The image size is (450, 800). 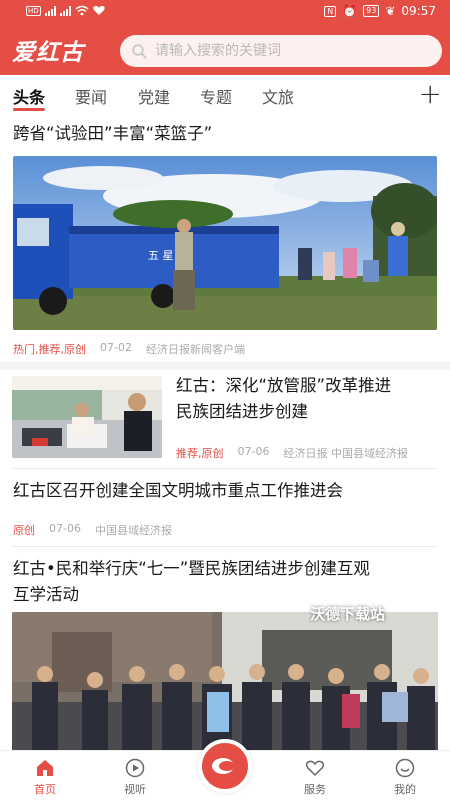 What do you see at coordinates (116, 347) in the screenshot?
I see `article-date: 07-02` at bounding box center [116, 347].